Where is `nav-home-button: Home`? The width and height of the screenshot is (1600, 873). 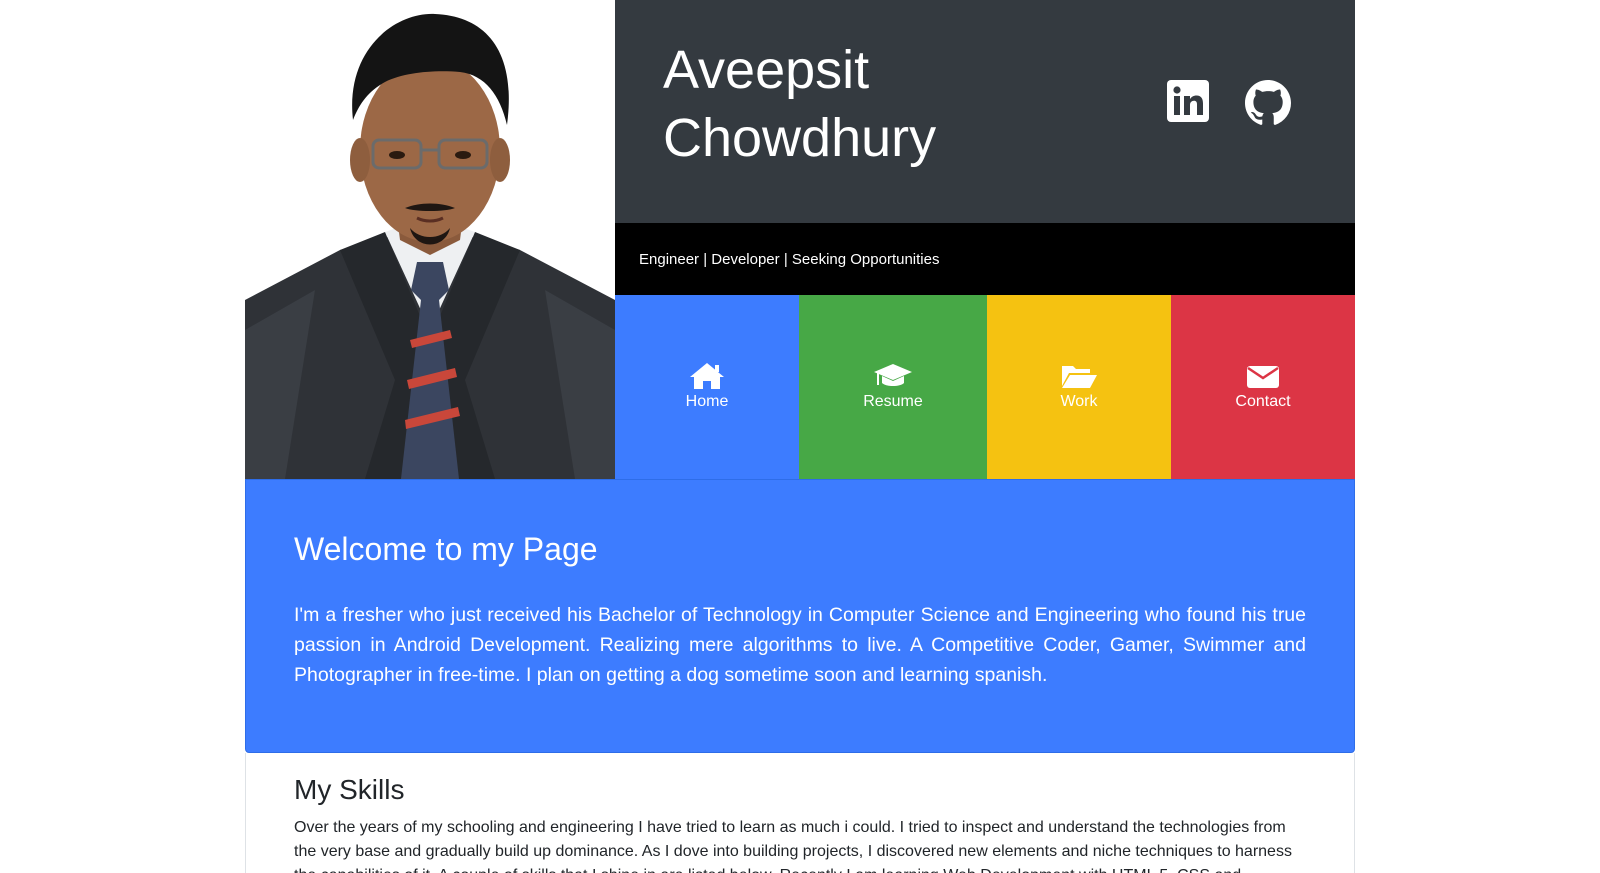 nav-home-button: Home is located at coordinates (707, 387).